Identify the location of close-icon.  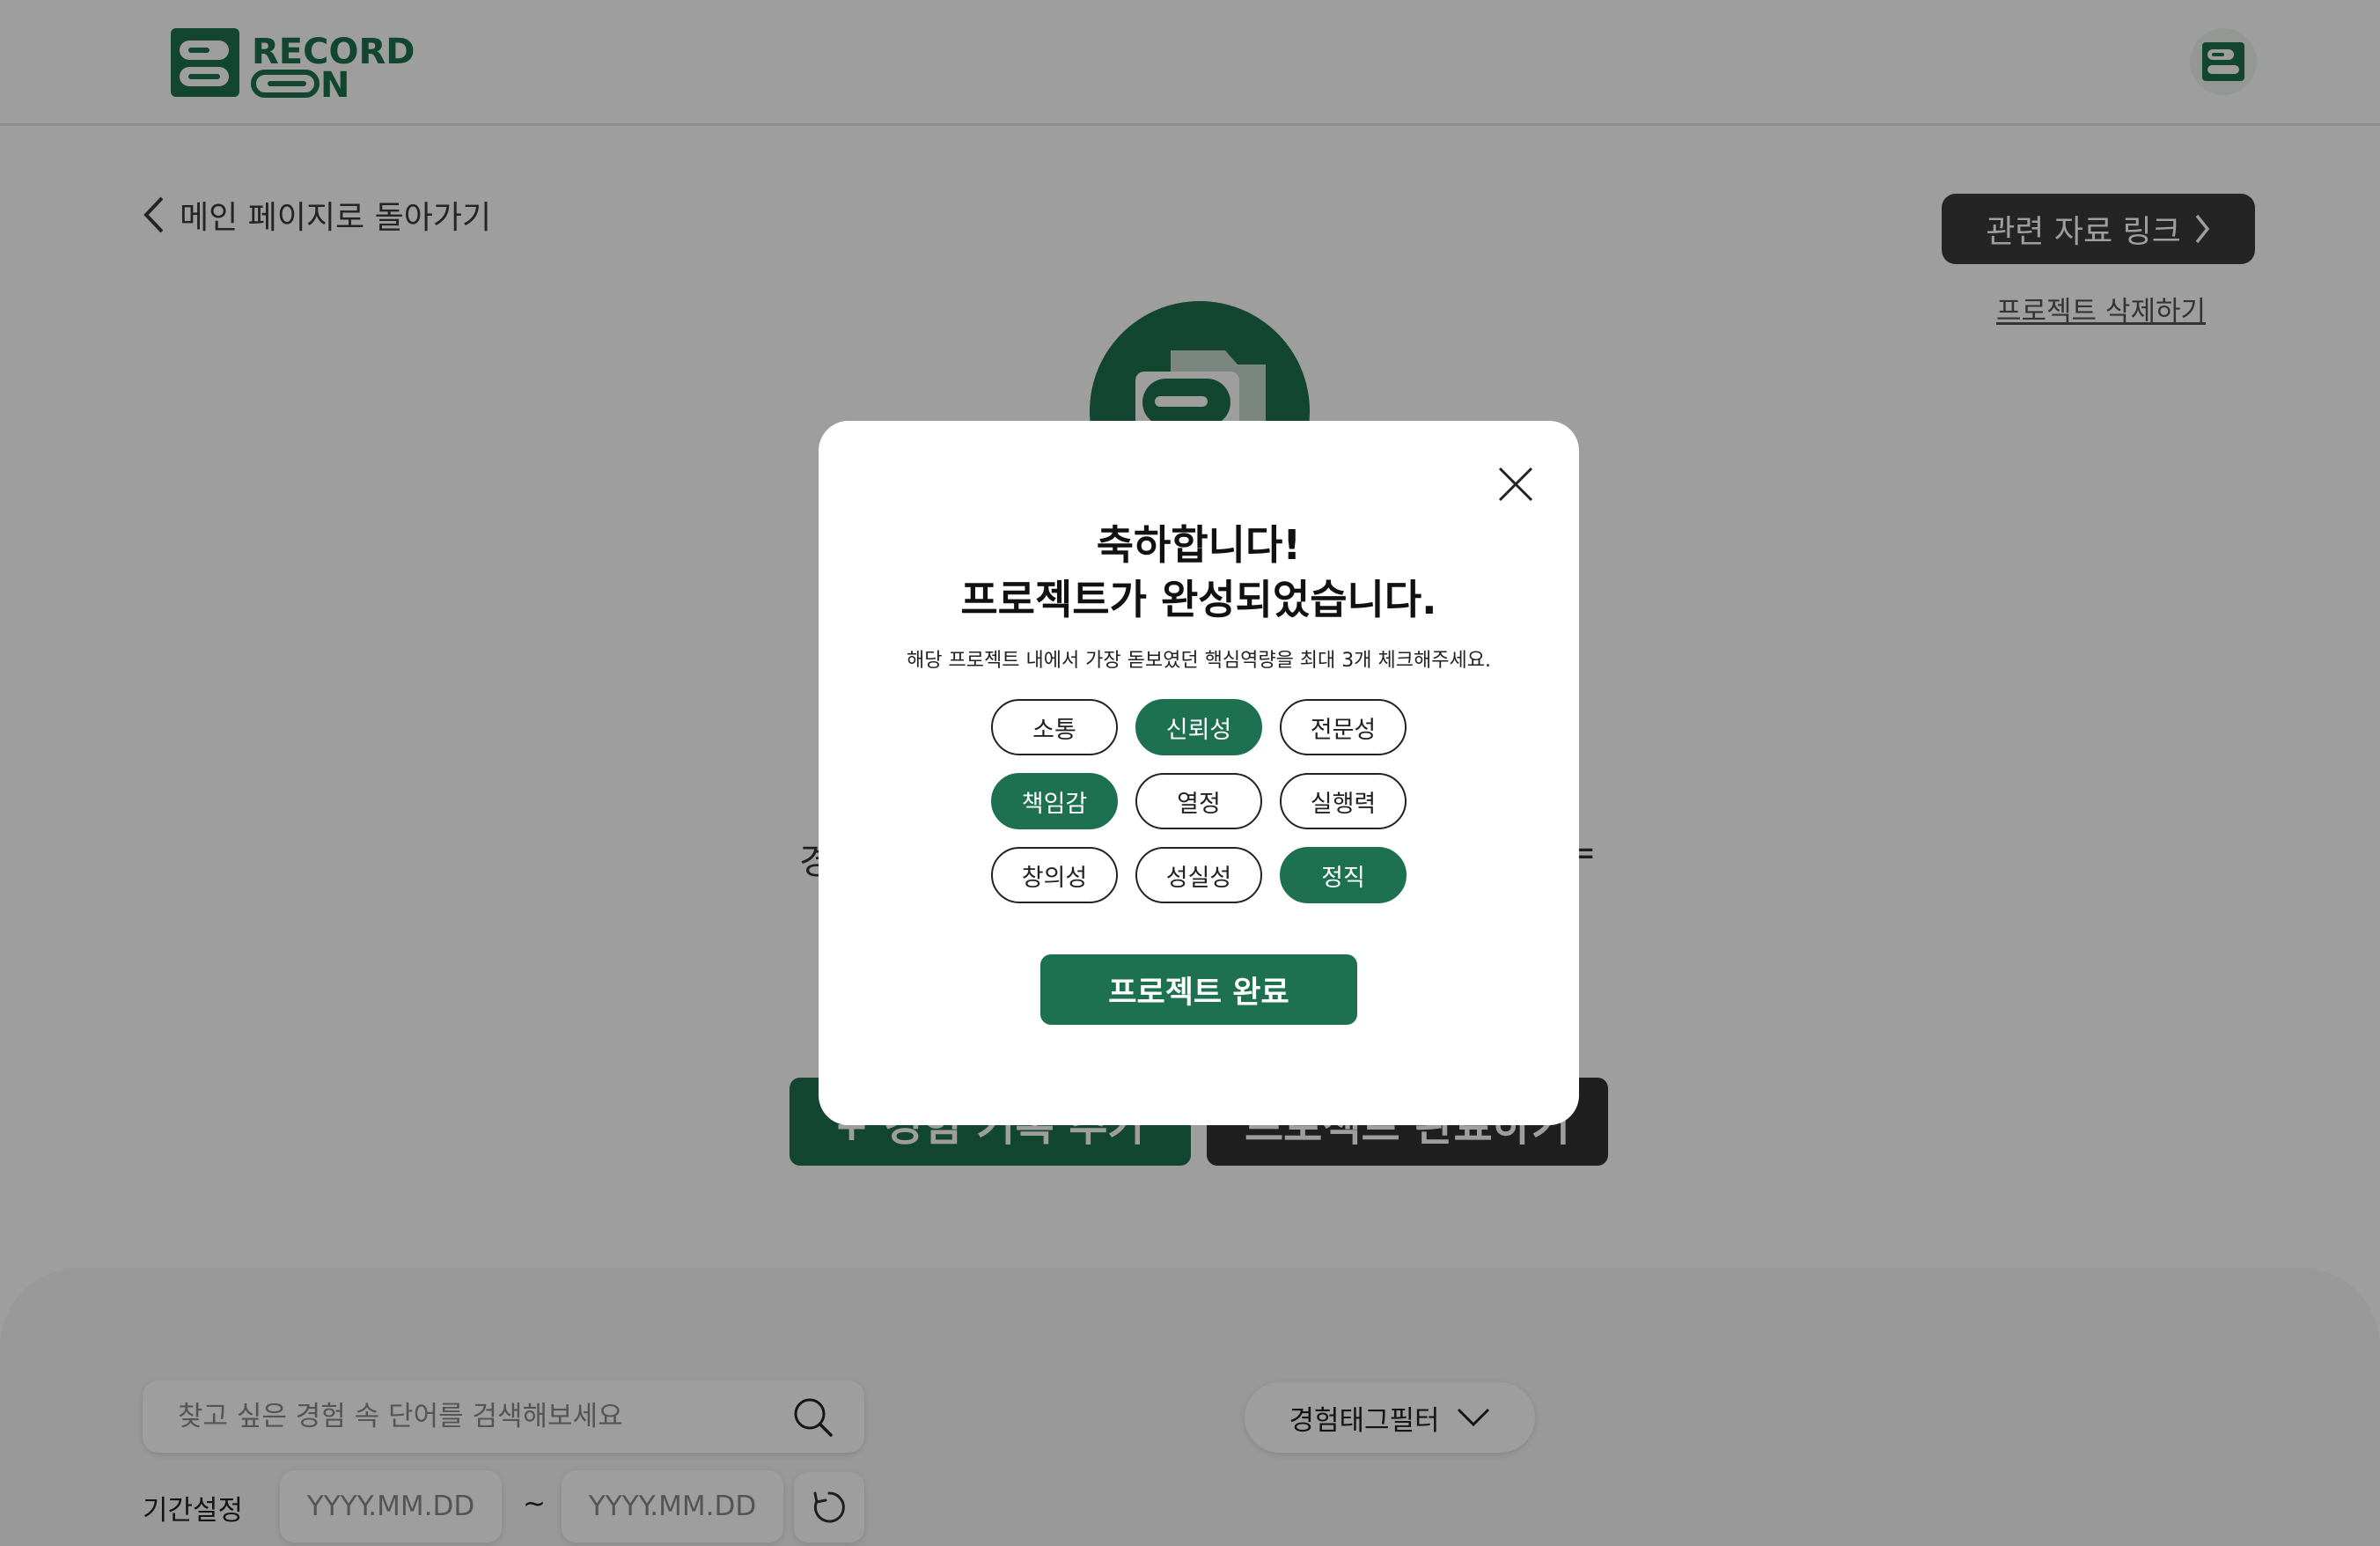
(1515, 484).